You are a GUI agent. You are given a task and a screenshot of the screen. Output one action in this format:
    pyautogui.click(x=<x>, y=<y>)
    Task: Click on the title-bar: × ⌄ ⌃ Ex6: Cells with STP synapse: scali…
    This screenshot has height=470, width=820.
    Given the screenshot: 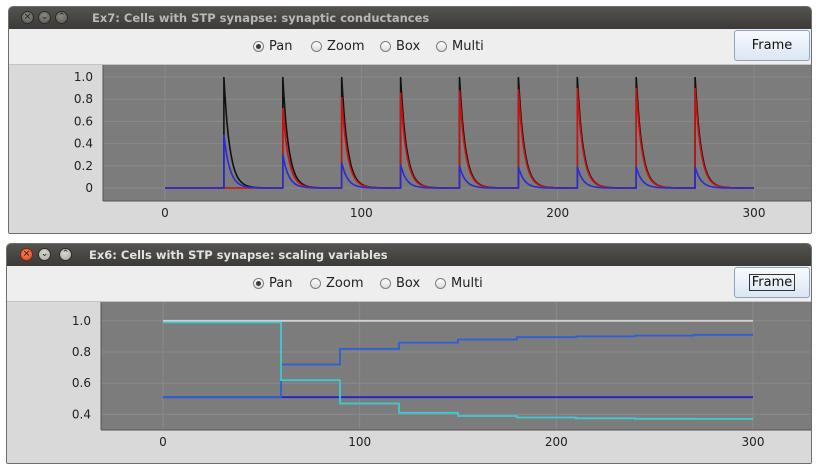 What is the action you would take?
    pyautogui.click(x=409, y=255)
    